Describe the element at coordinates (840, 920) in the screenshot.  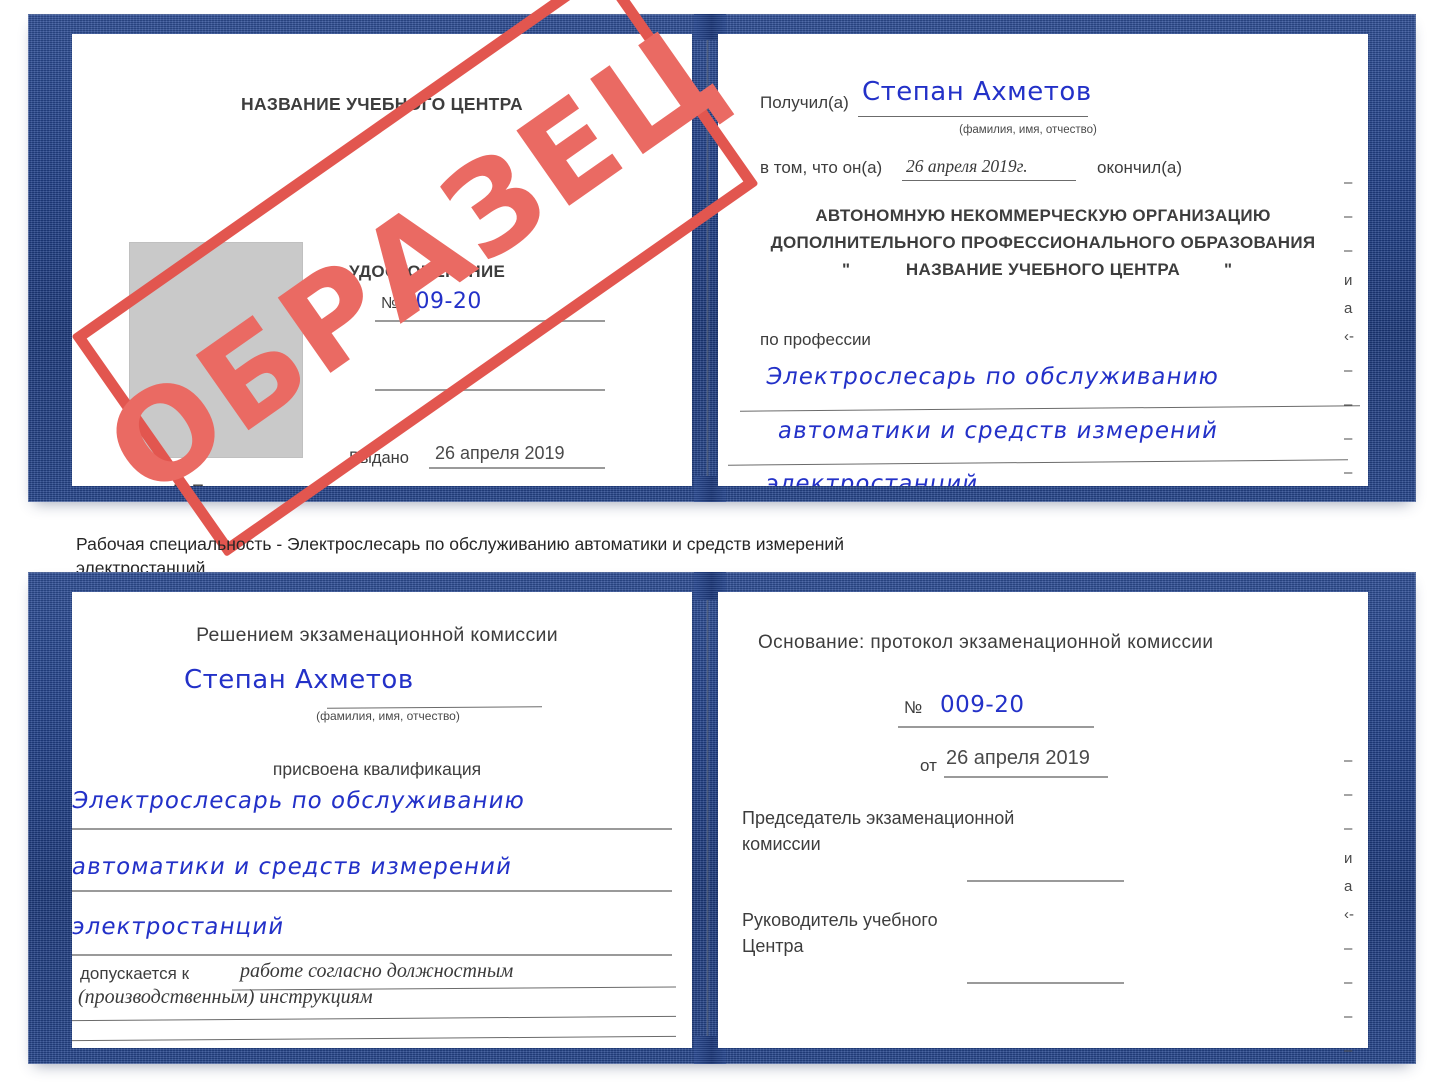
I see `head-label-line-1: Руководитель учебного` at that location.